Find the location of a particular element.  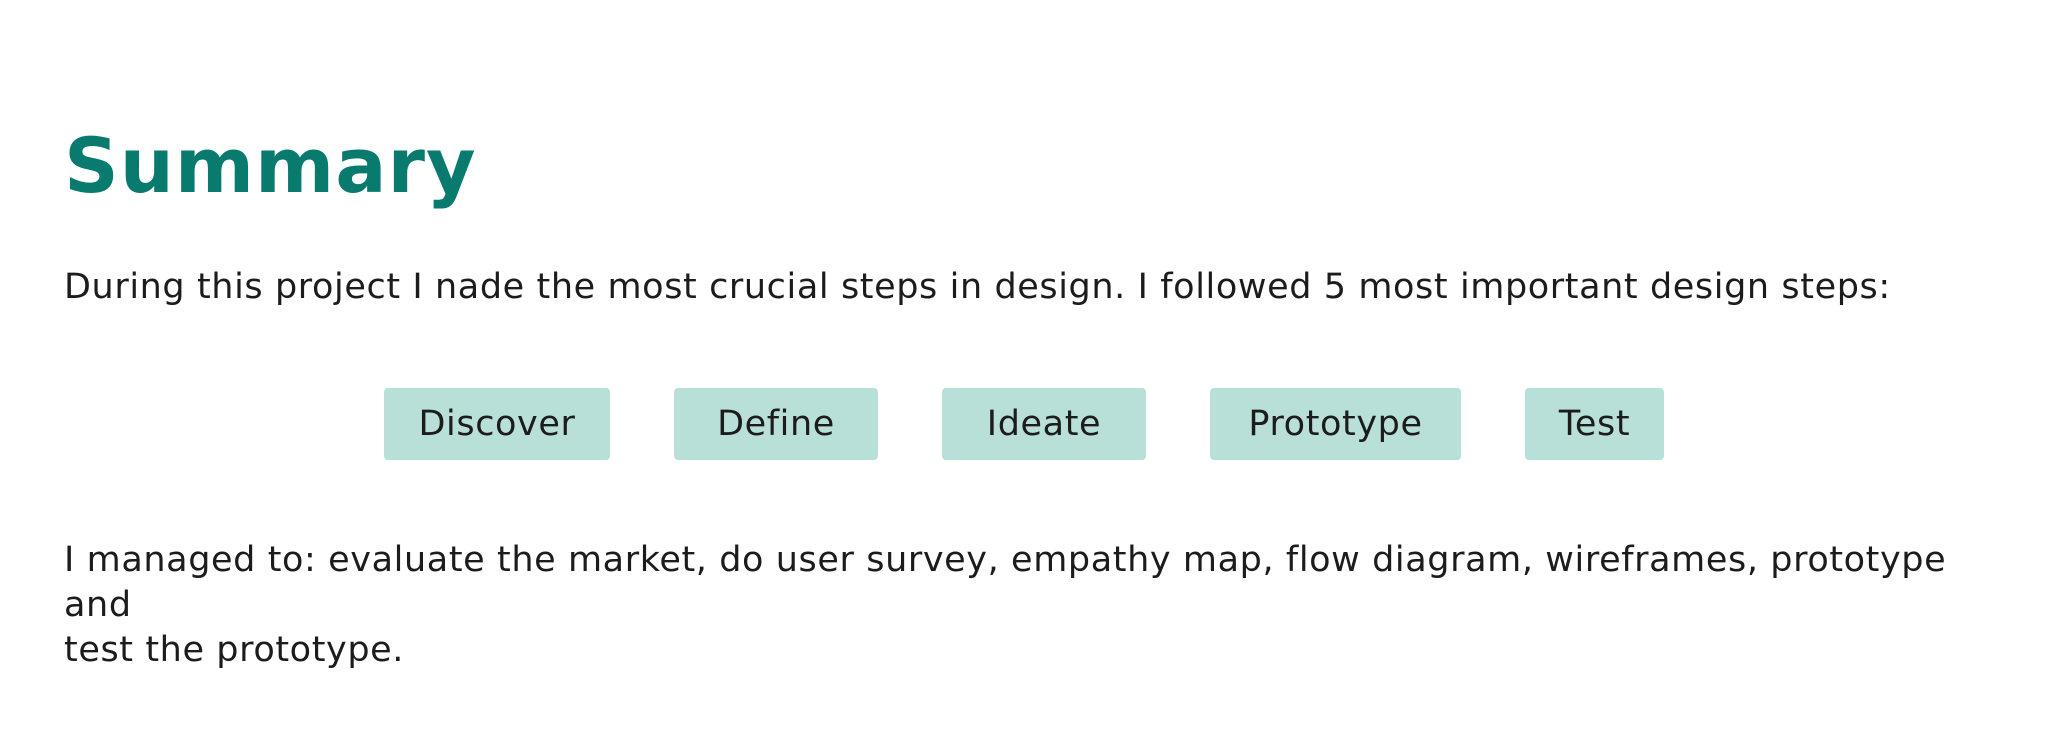

step-ideate-tag: Ideate is located at coordinates (1044, 424).